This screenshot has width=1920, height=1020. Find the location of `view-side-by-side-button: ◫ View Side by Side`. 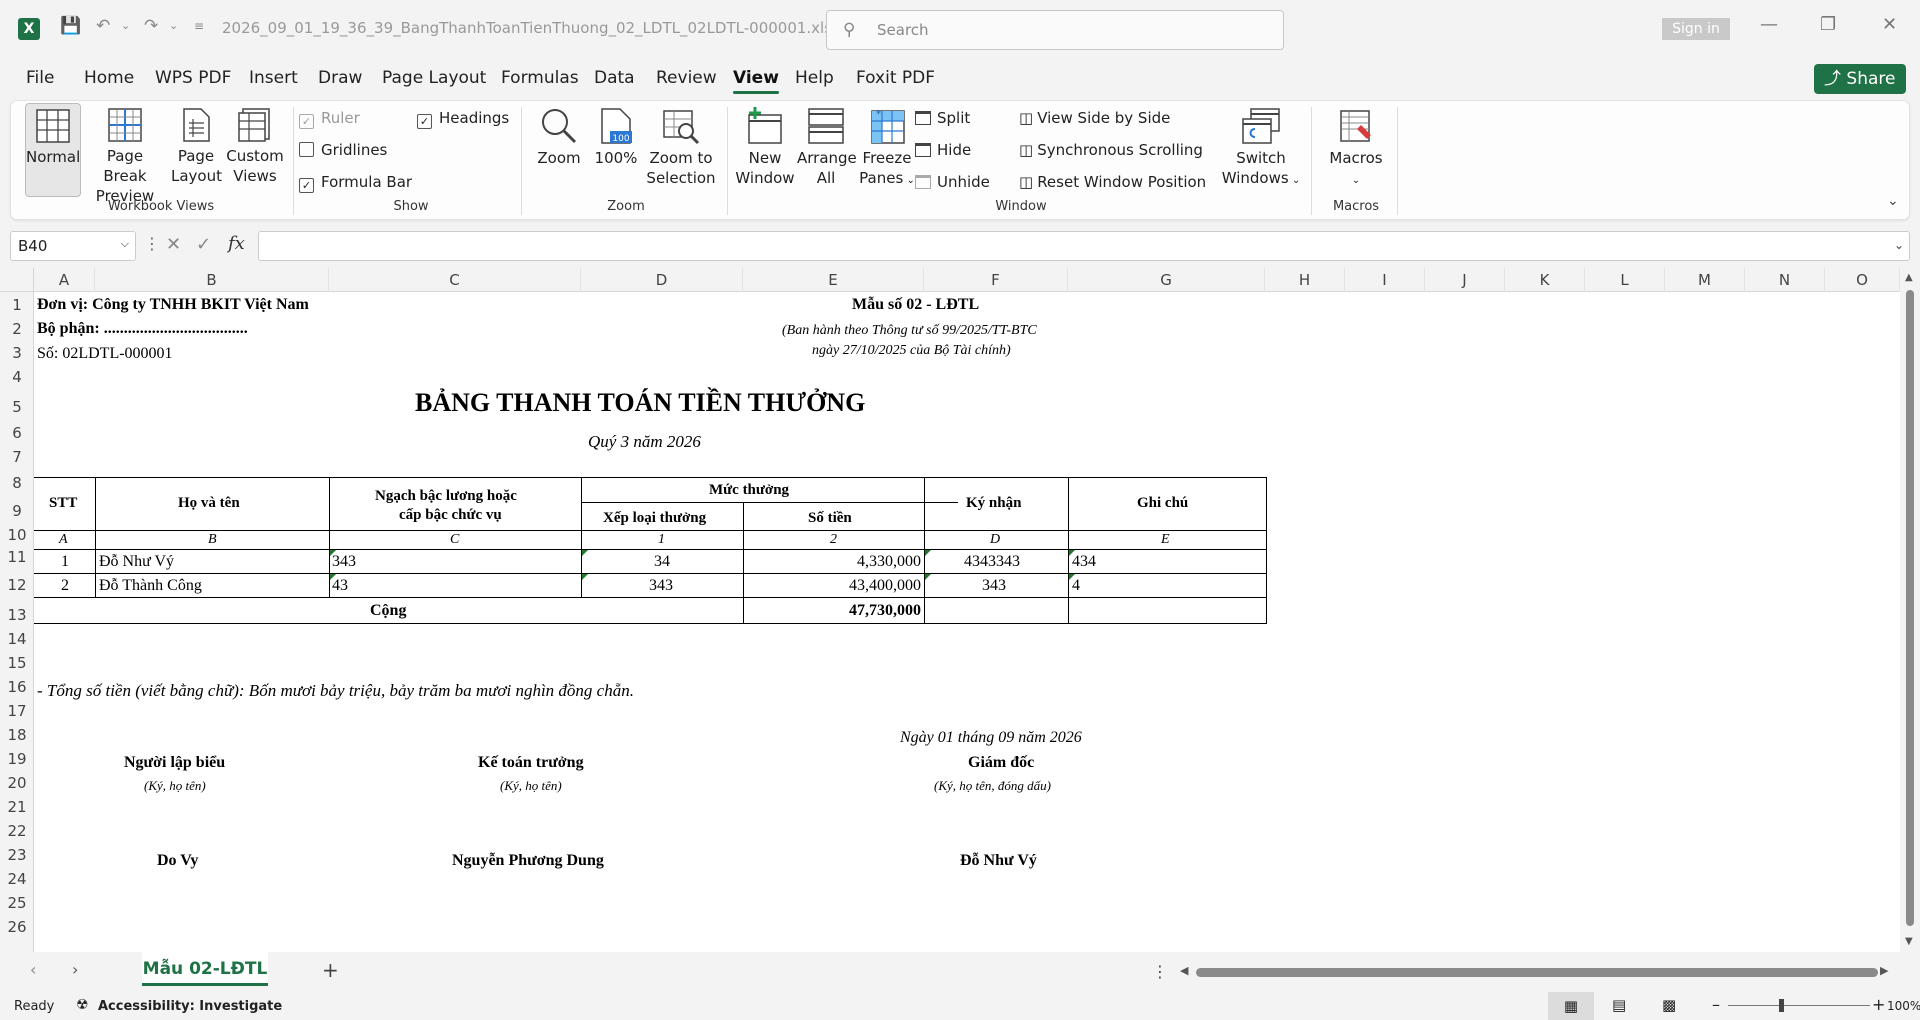

view-side-by-side-button: ◫ View Side by Side is located at coordinates (1094, 118).